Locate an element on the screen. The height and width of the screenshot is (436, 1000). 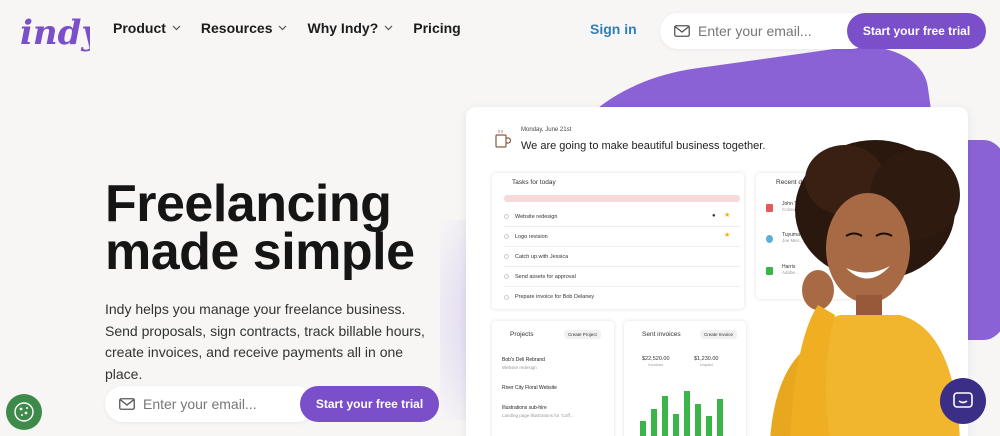
main-nav: Product Resources Why Indy? Pricing is located at coordinates (287, 28).